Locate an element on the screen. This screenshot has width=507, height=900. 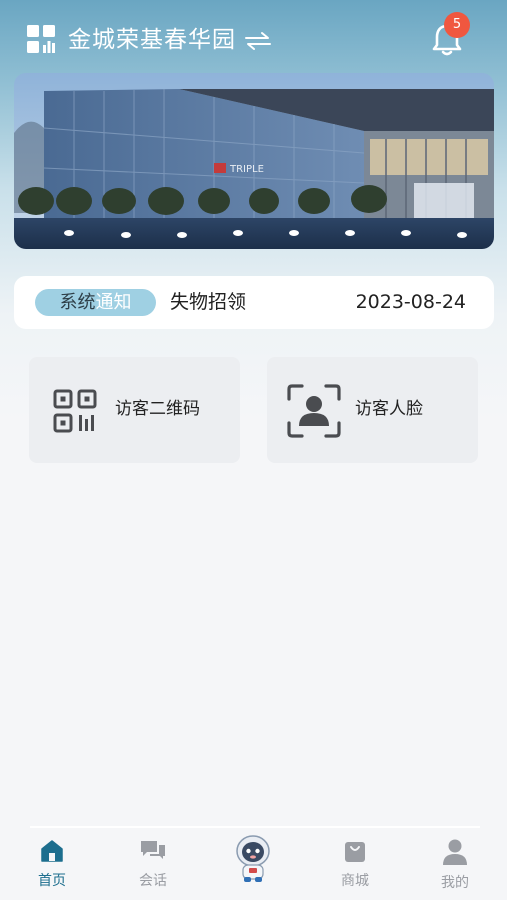
face-scan-icon is located at coordinates (314, 411).